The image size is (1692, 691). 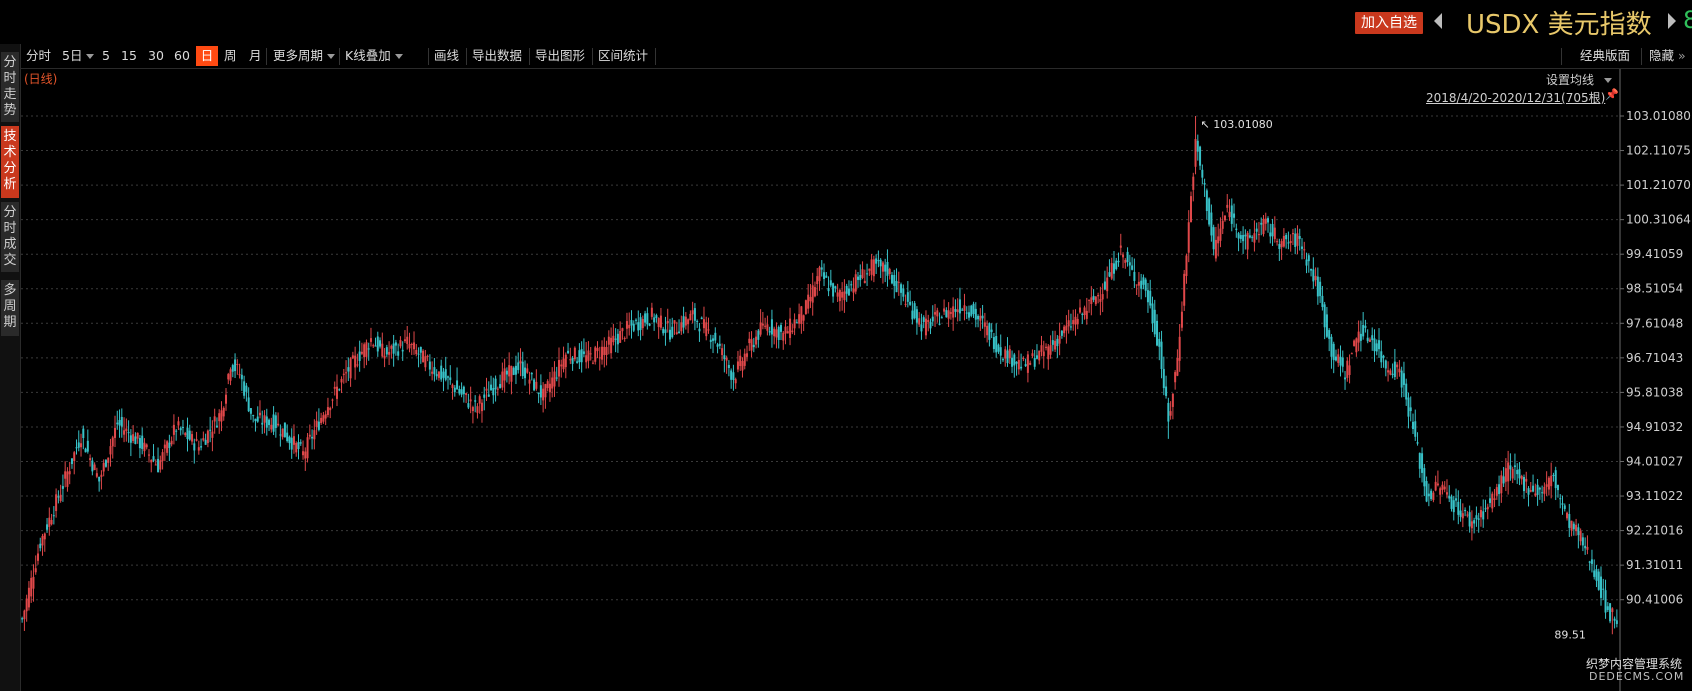 What do you see at coordinates (560, 56) in the screenshot?
I see `tb-export-image: 导出图形` at bounding box center [560, 56].